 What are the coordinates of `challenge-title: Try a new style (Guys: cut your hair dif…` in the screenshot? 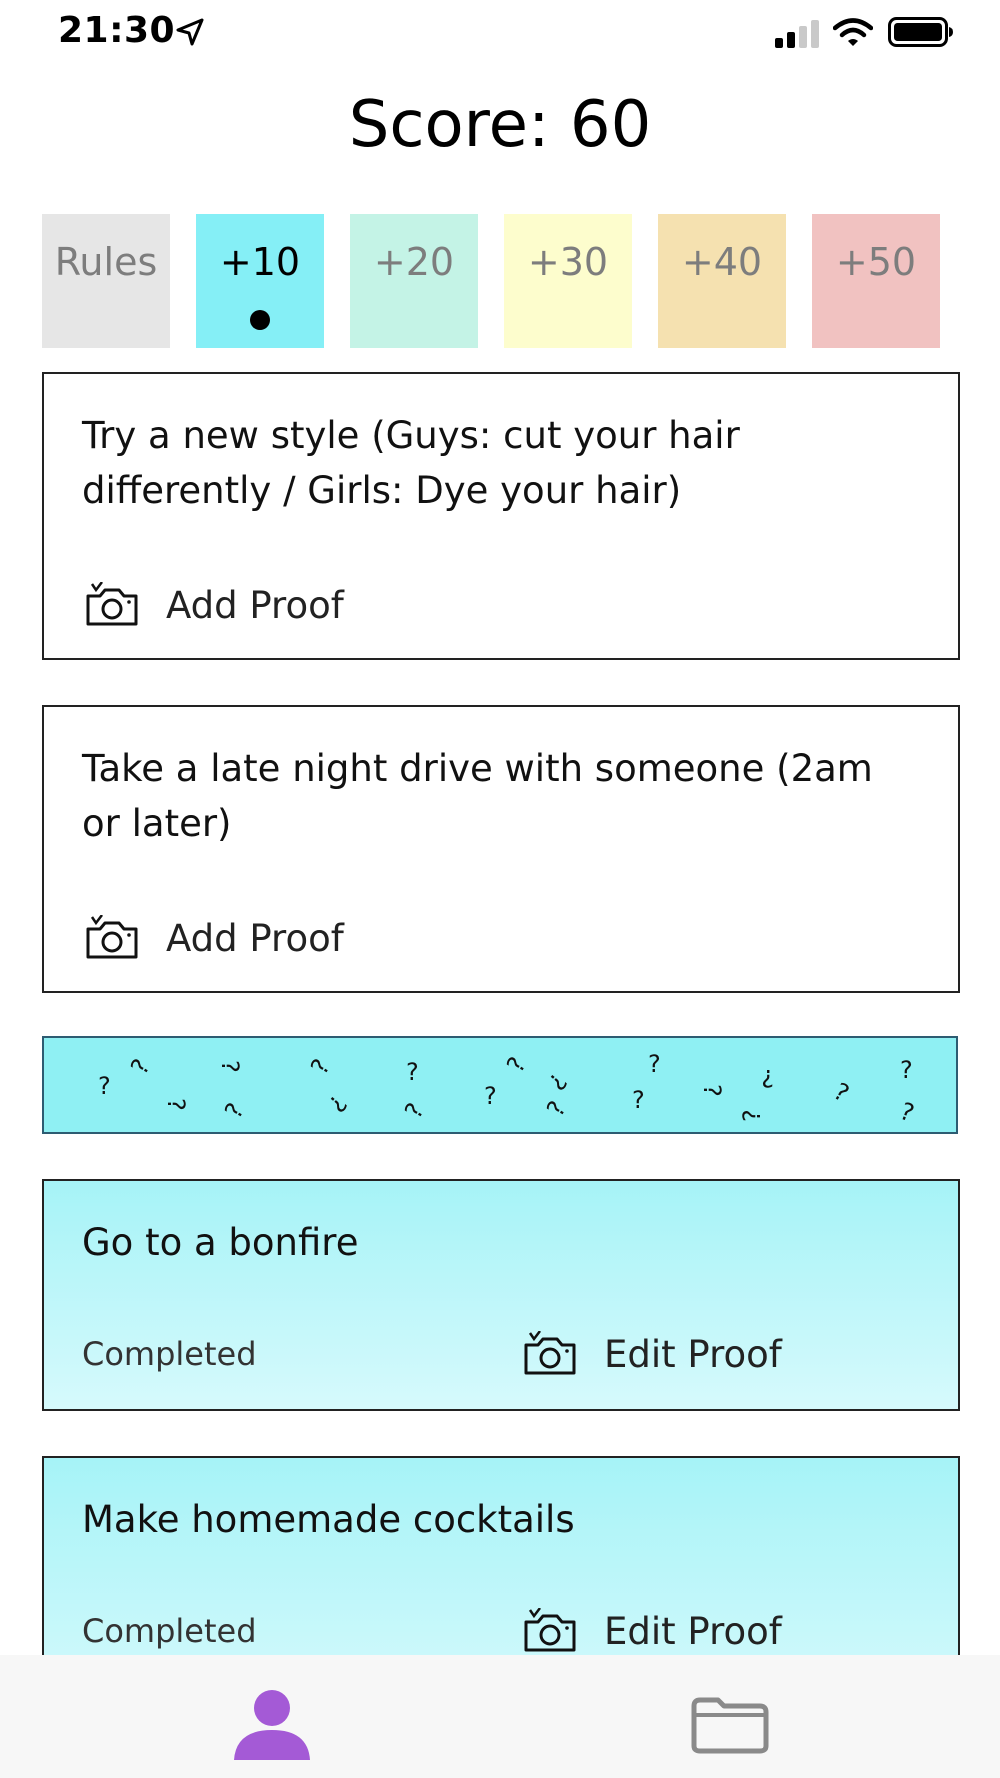 It's located at (411, 463).